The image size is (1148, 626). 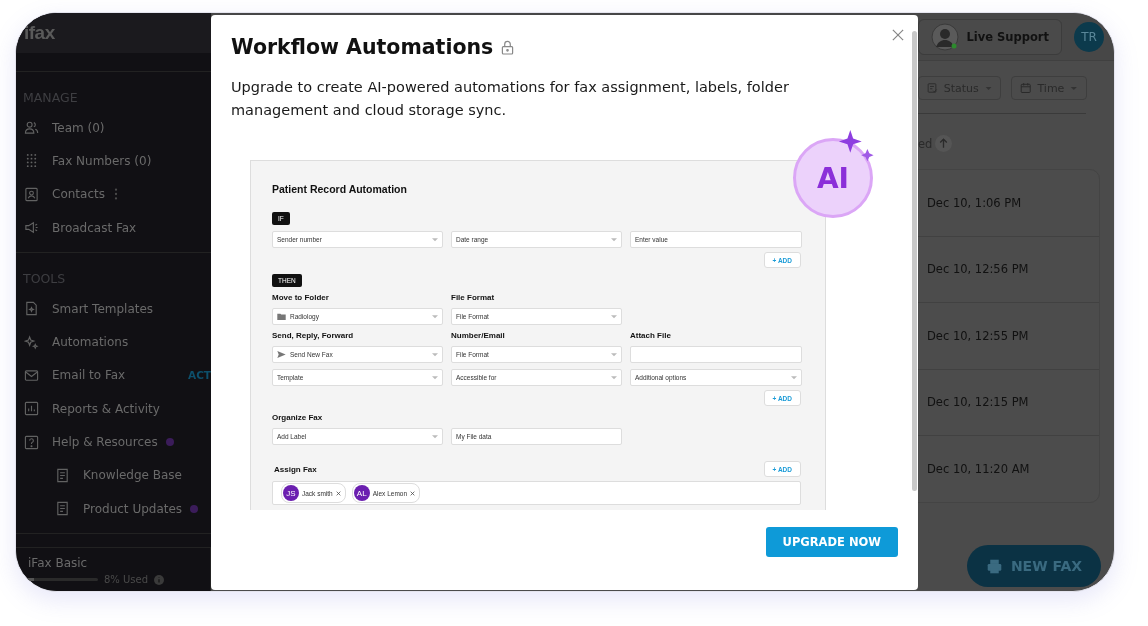 I want to click on document-sparkle-icon, so click(x=31, y=309).